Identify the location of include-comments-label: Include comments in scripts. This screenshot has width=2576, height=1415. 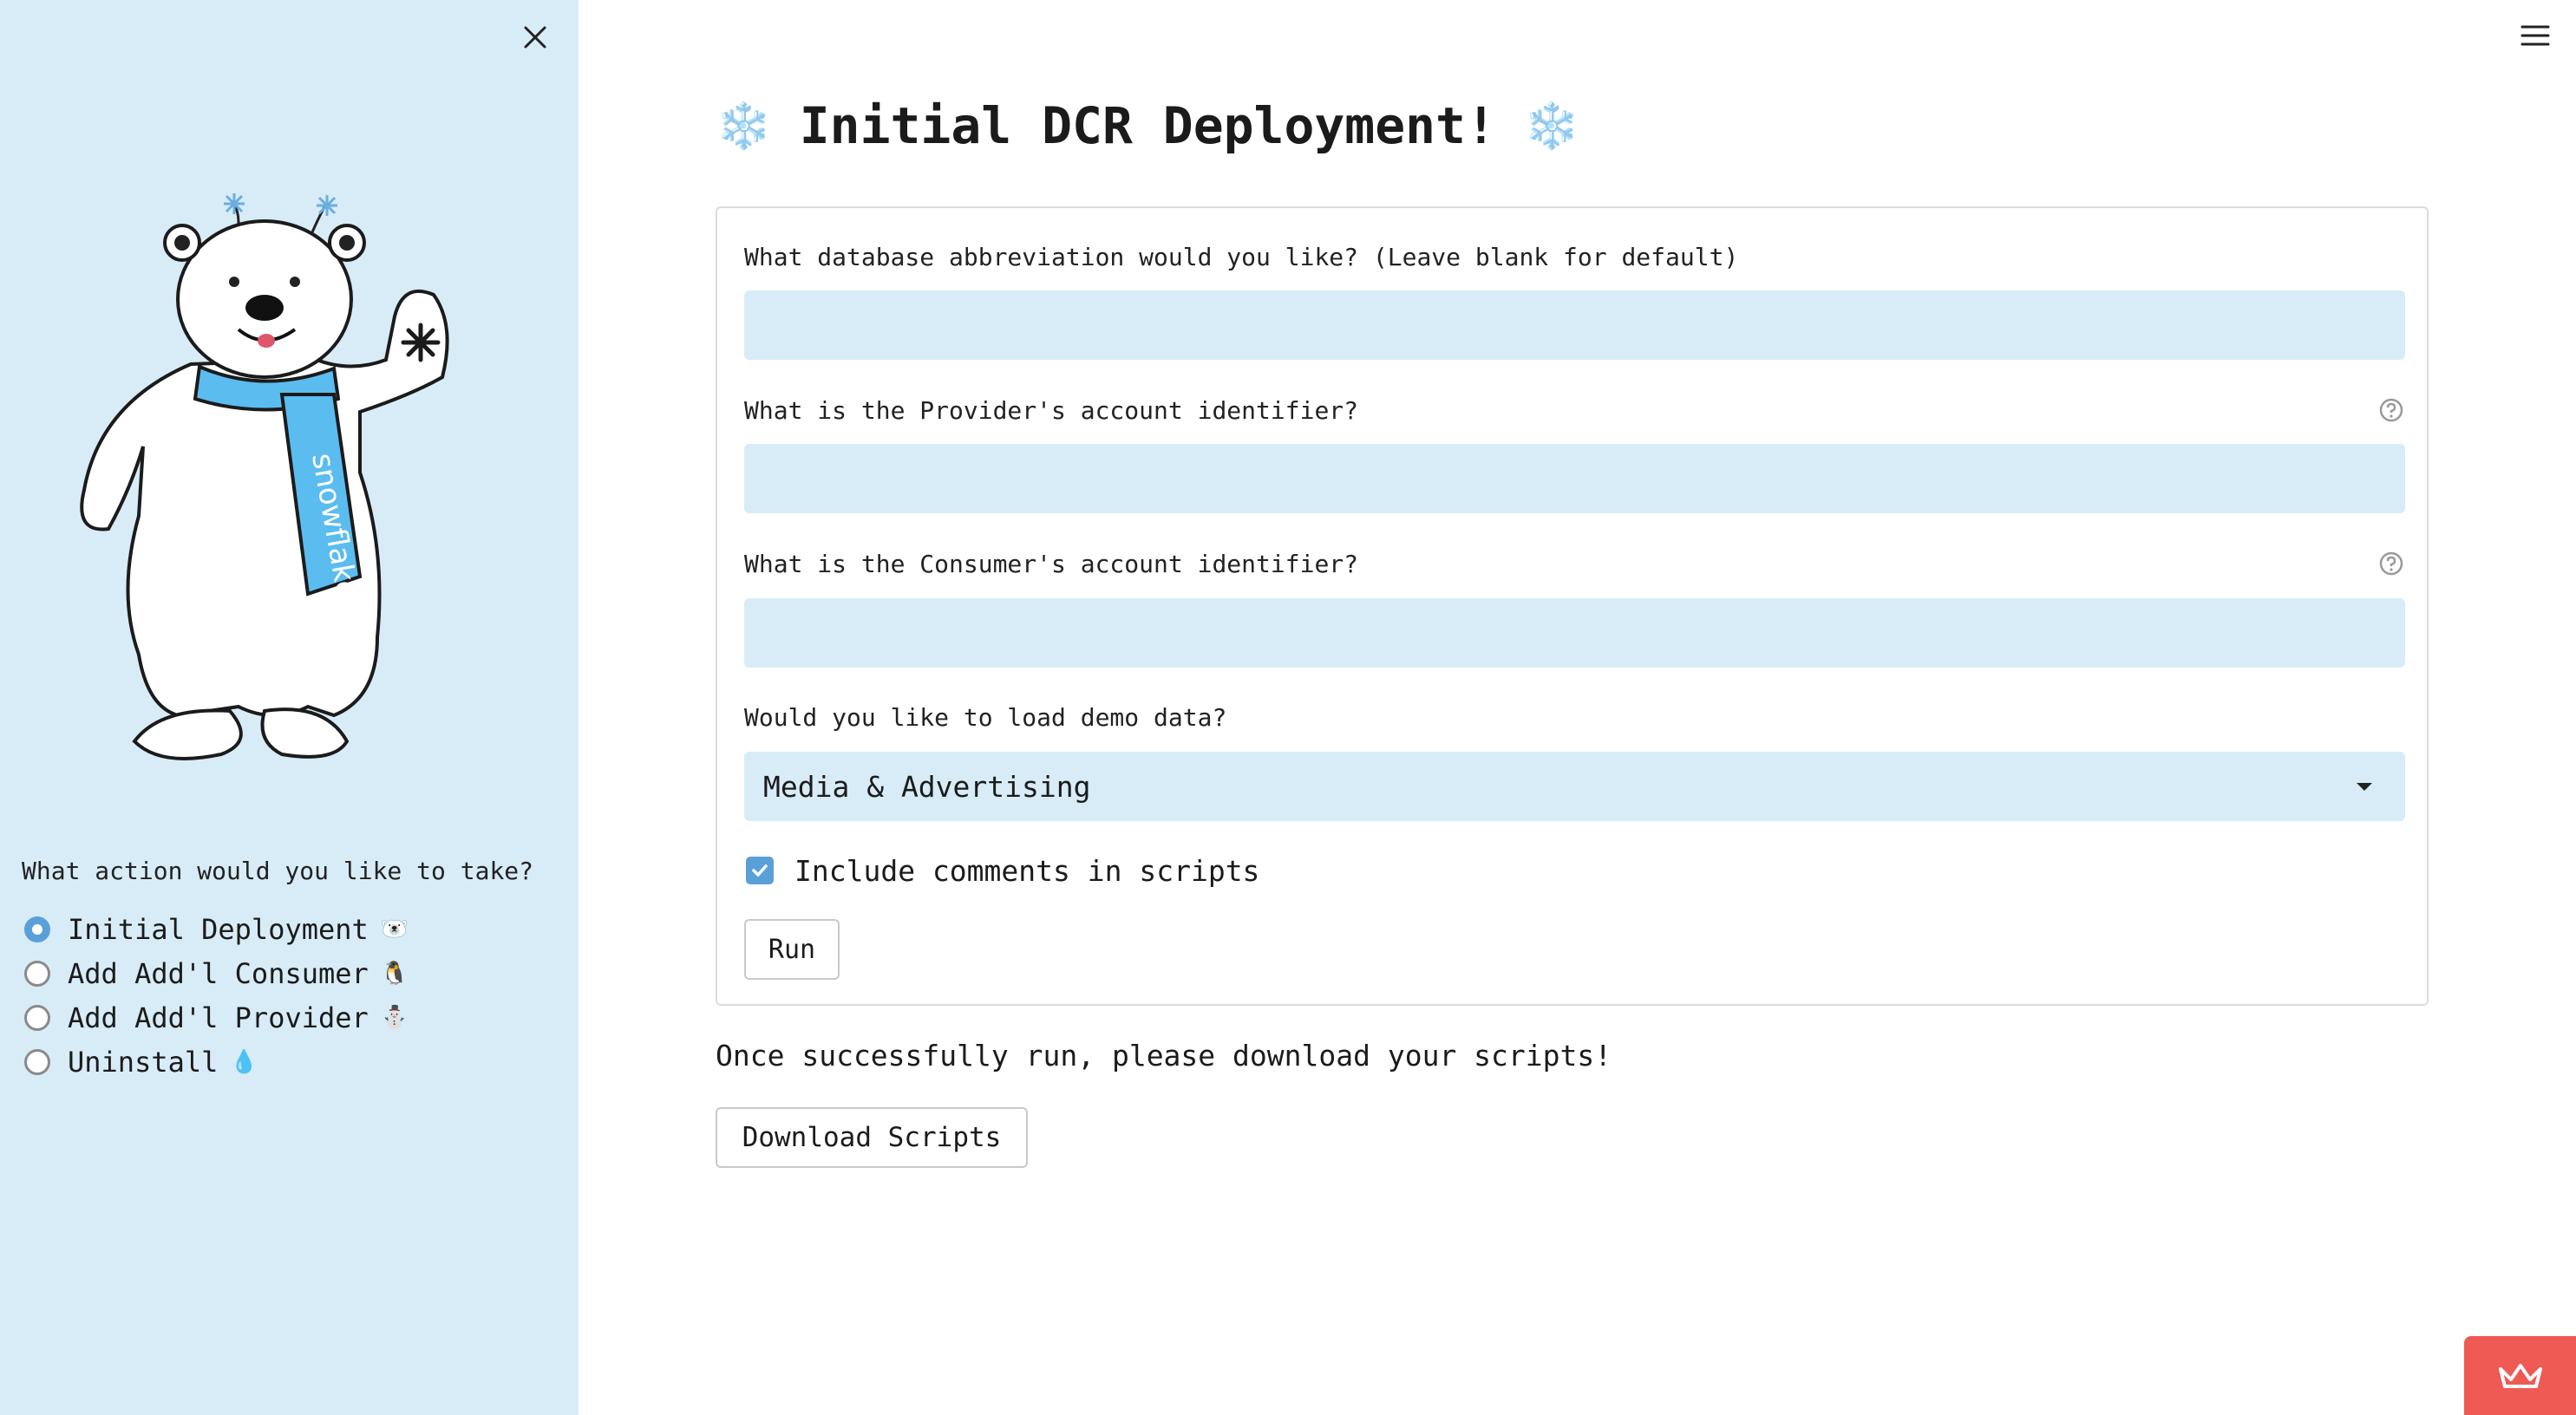
(1027, 870).